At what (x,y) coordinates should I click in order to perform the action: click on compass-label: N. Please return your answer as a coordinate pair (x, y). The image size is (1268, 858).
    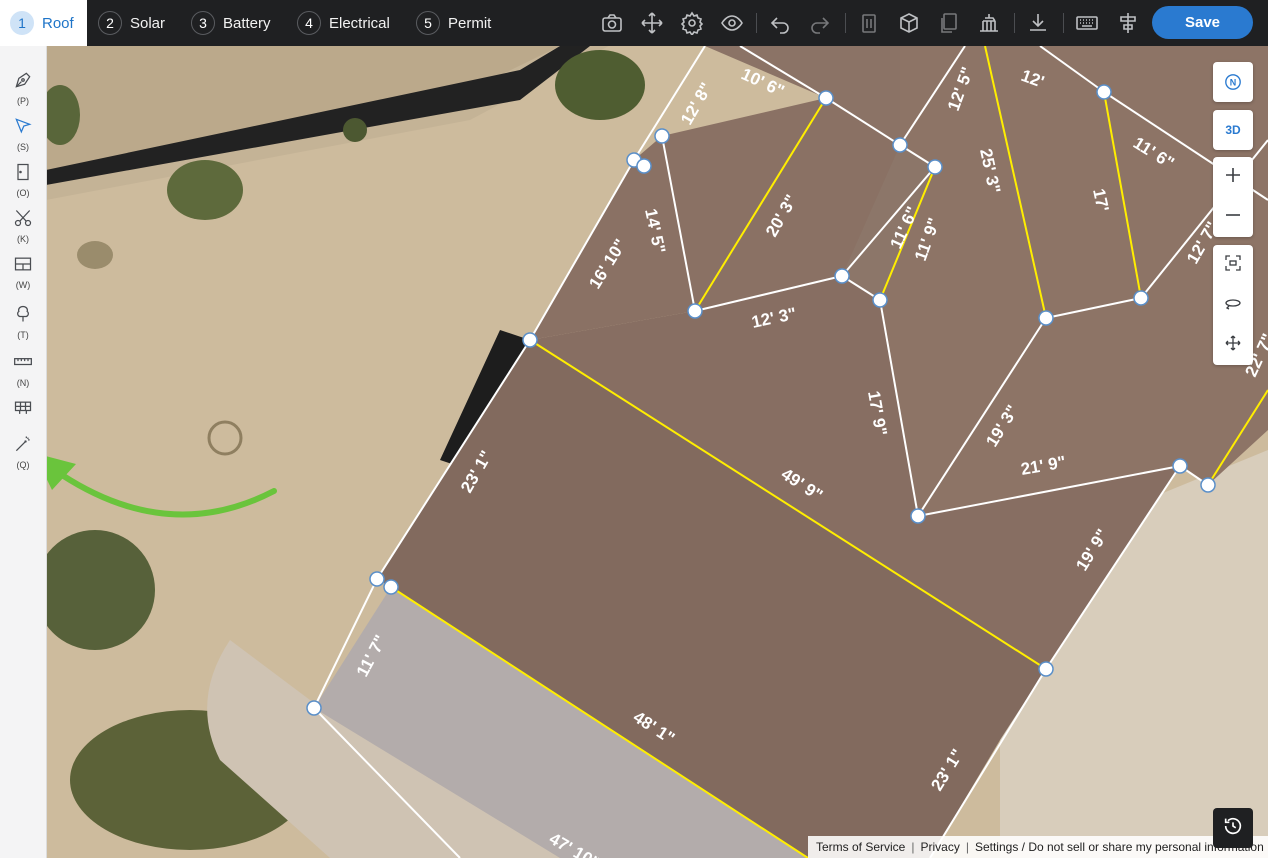
    Looking at the image, I should click on (1233, 83).